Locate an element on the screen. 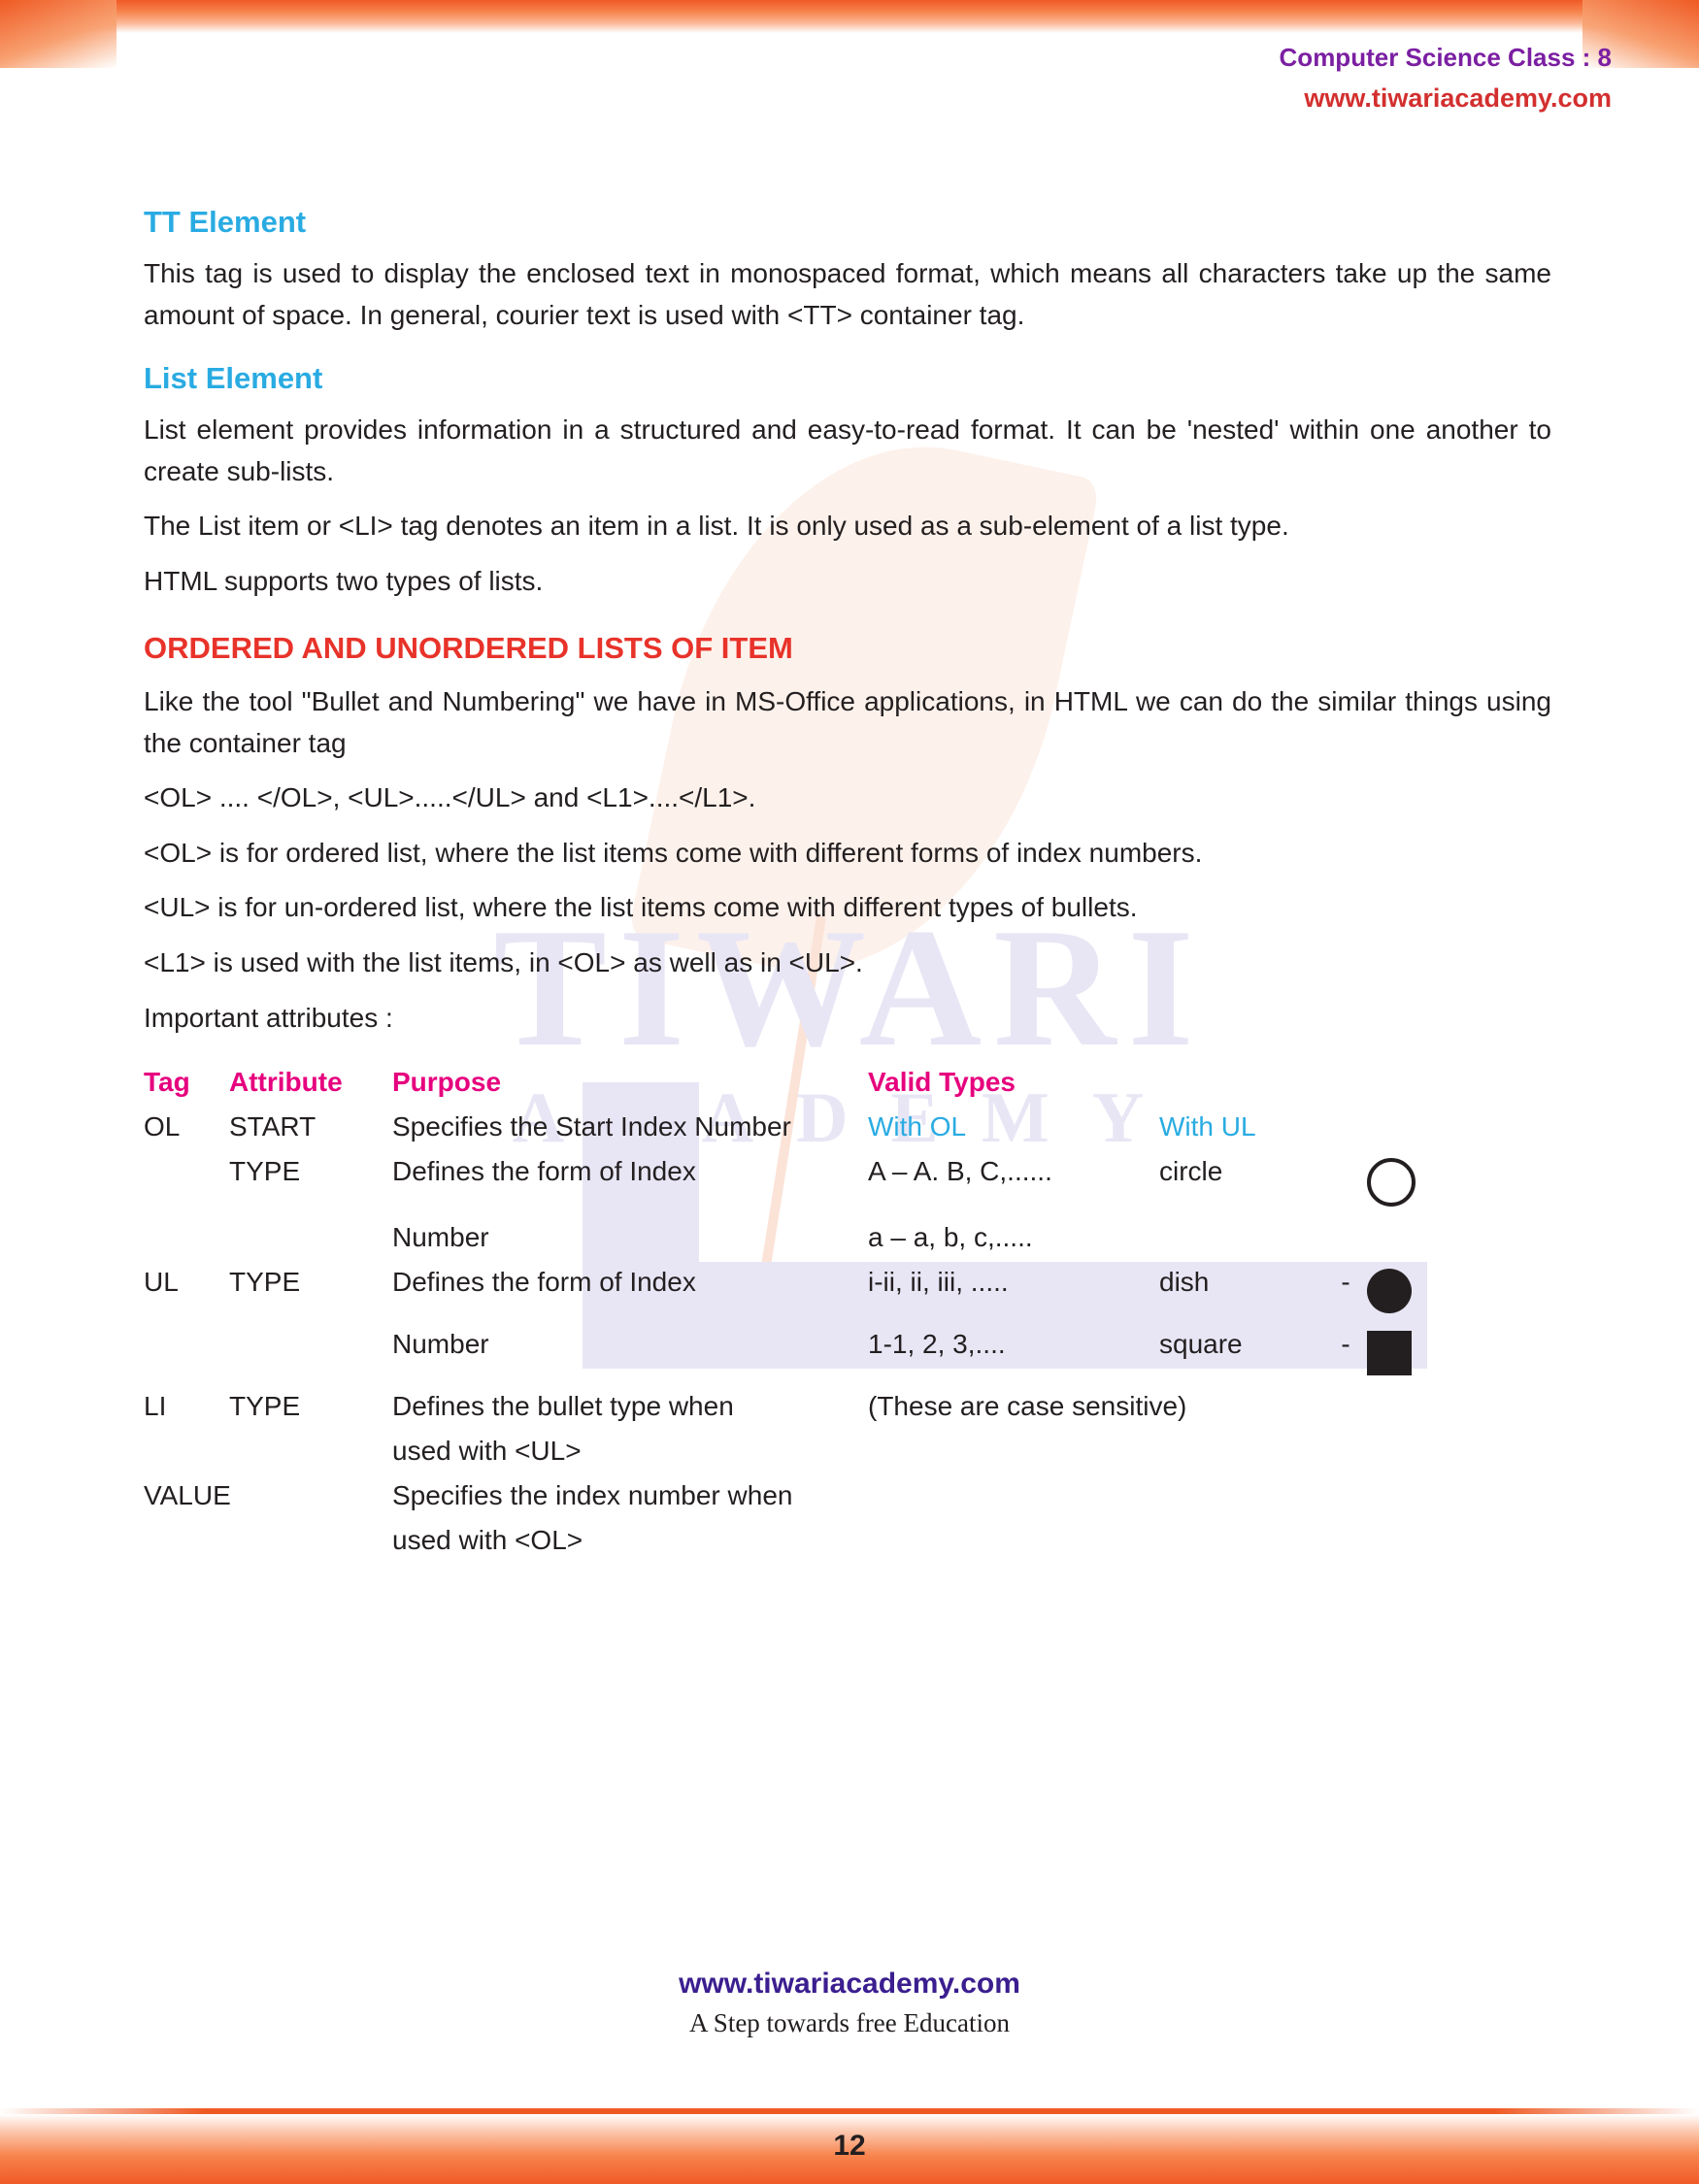  cell-note-case-sensitive: (These are case sensitive) is located at coordinates (1027, 1406).